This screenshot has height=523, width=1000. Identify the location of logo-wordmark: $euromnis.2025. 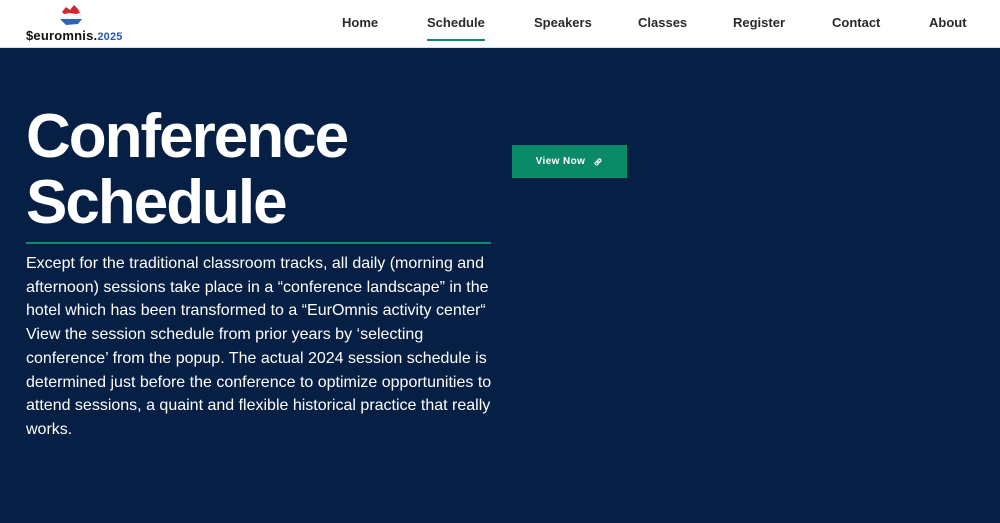
(74, 35).